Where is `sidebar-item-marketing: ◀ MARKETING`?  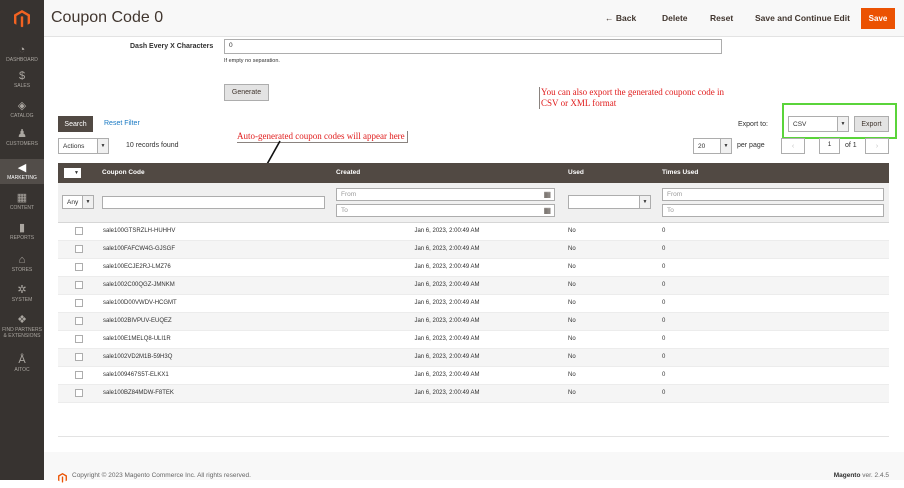 sidebar-item-marketing: ◀ MARKETING is located at coordinates (22, 171).